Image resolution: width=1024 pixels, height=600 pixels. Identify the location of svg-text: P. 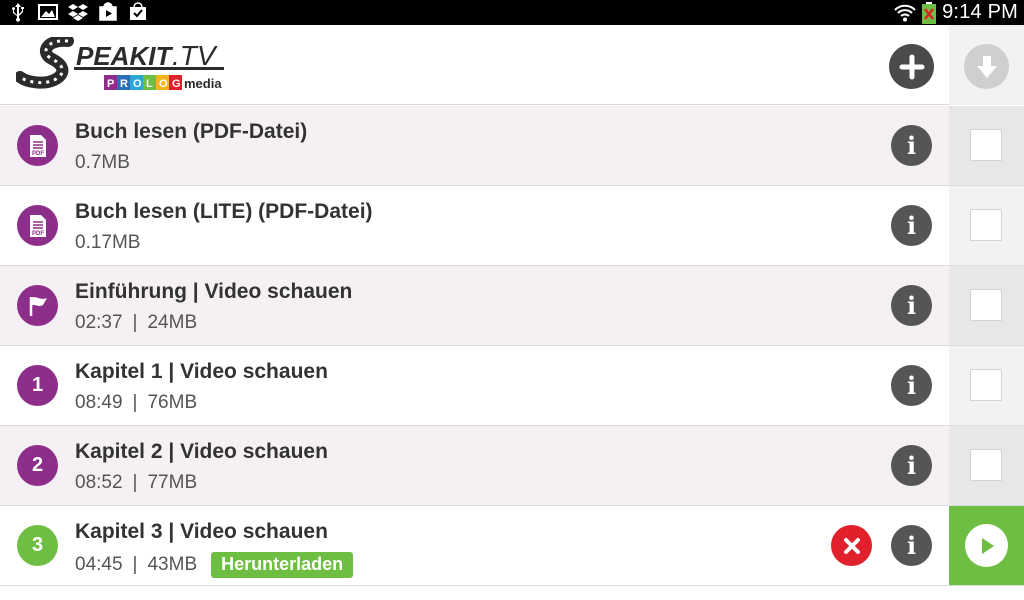
(110, 84).